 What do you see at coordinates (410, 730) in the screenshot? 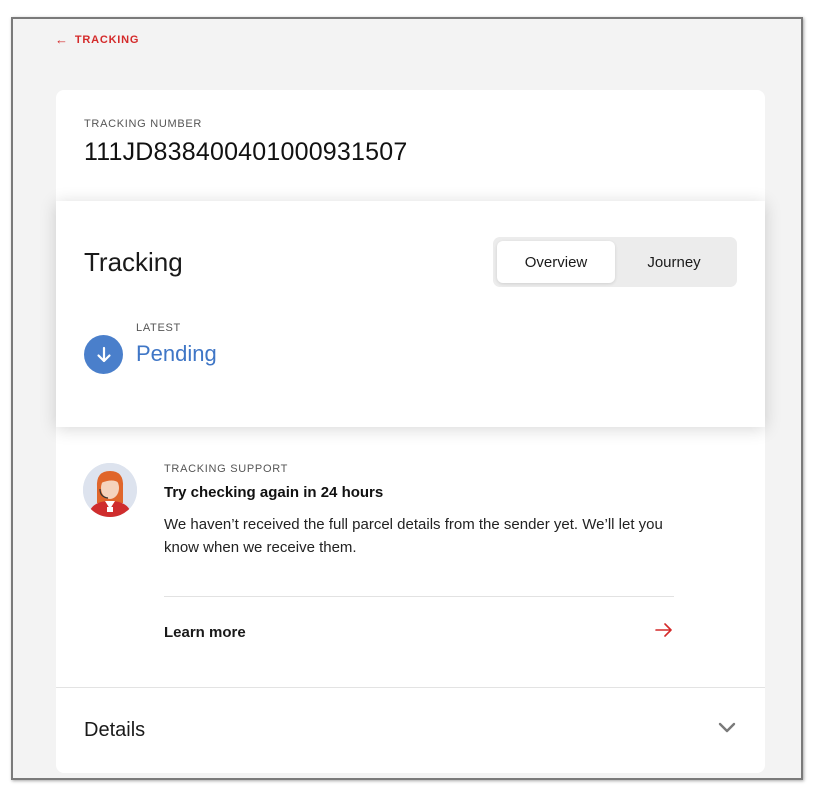
I see `details-expander: Details` at bounding box center [410, 730].